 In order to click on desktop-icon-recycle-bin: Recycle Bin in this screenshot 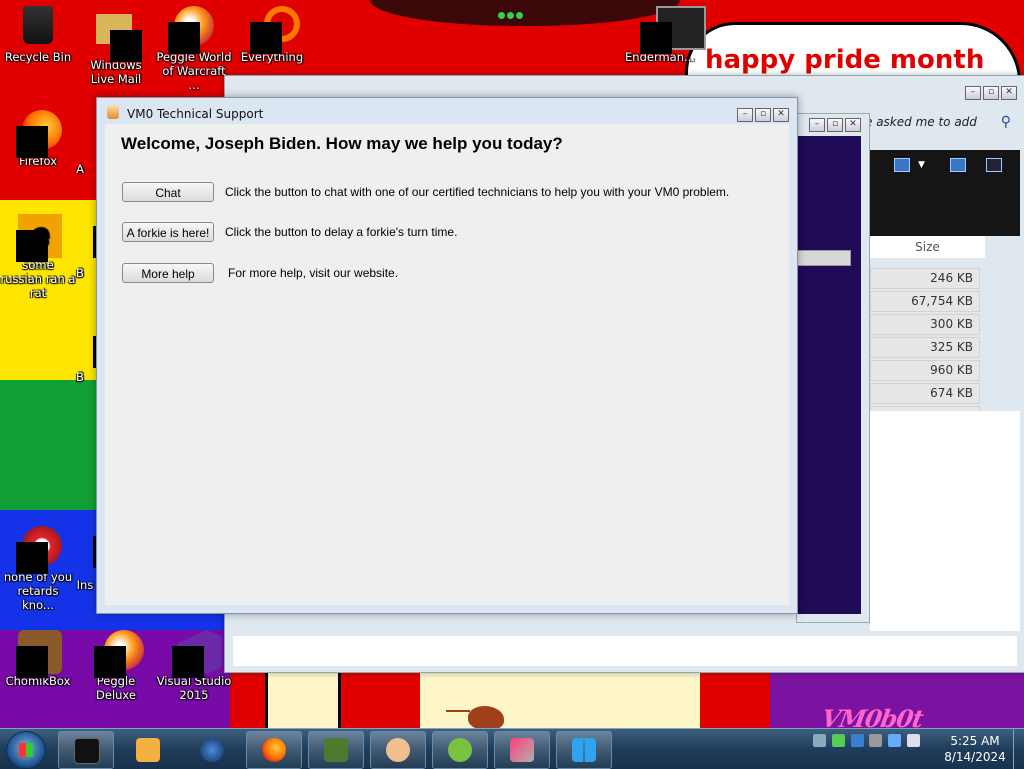, I will do `click(38, 35)`.